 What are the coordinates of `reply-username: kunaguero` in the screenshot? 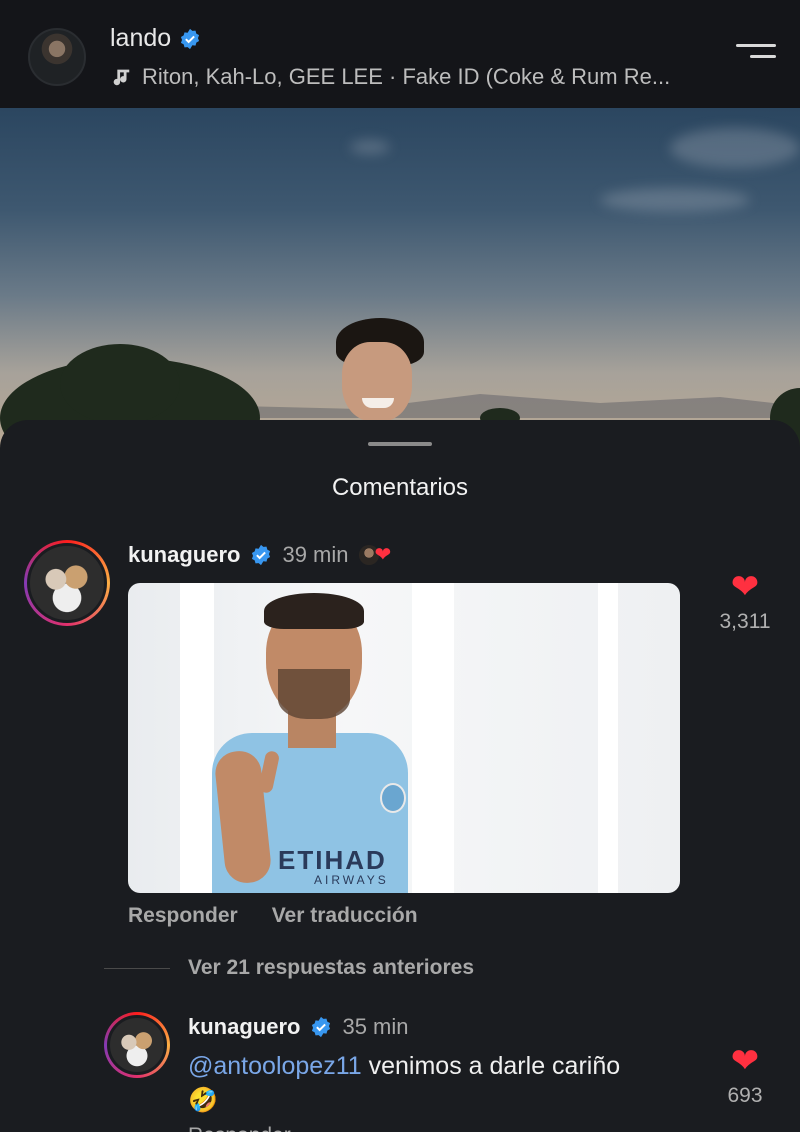 It's located at (244, 1027).